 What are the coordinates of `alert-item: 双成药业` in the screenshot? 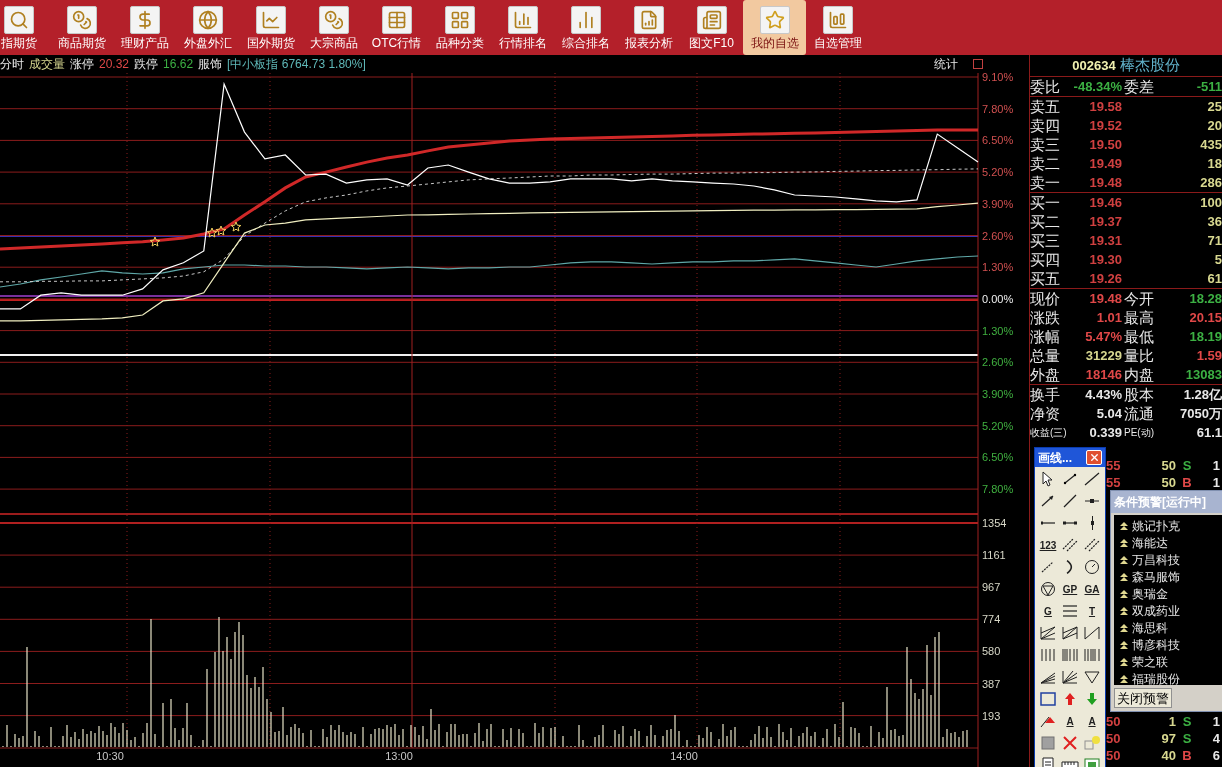 It's located at (1168, 610).